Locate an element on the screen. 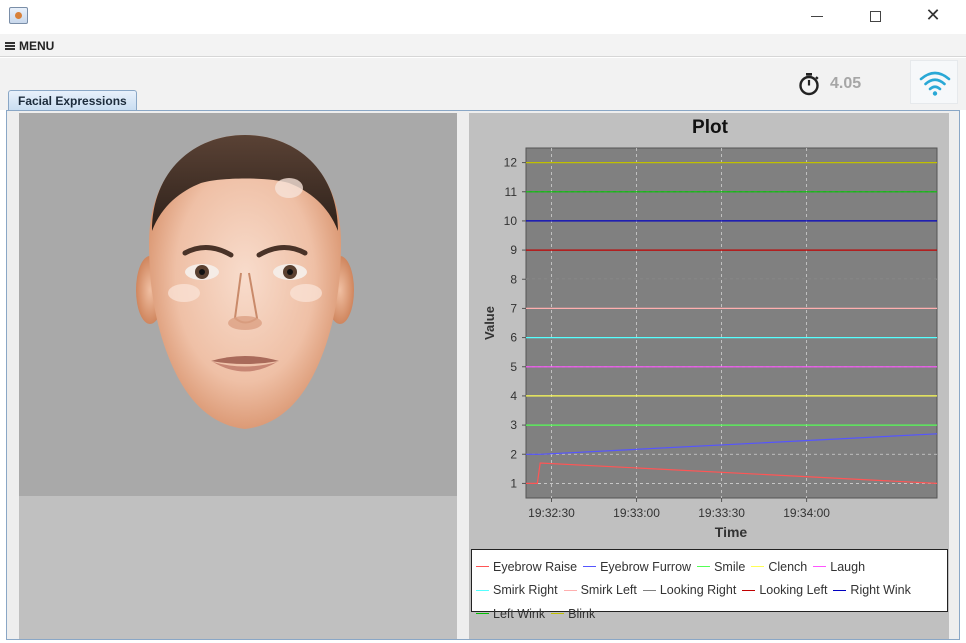 This screenshot has height=643, width=966. legend-item-smile: Smile is located at coordinates (721, 567).